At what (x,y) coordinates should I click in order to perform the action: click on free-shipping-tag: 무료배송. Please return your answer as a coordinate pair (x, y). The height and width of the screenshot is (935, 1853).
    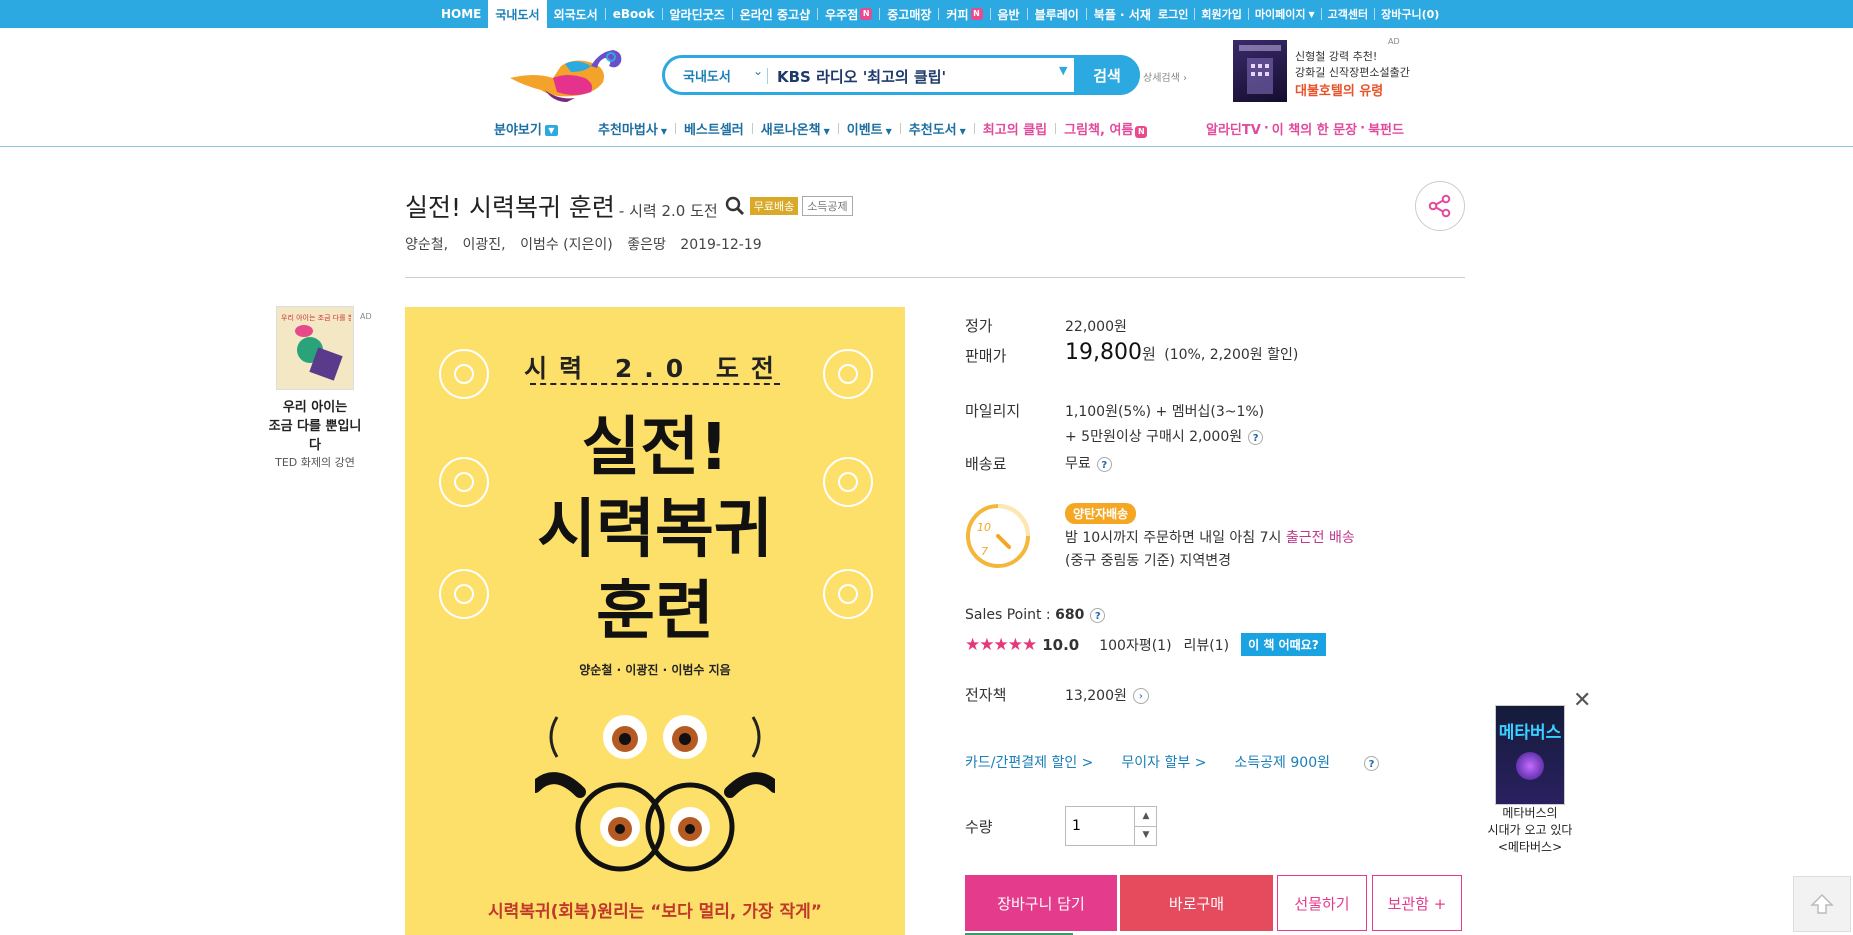
    Looking at the image, I should click on (774, 206).